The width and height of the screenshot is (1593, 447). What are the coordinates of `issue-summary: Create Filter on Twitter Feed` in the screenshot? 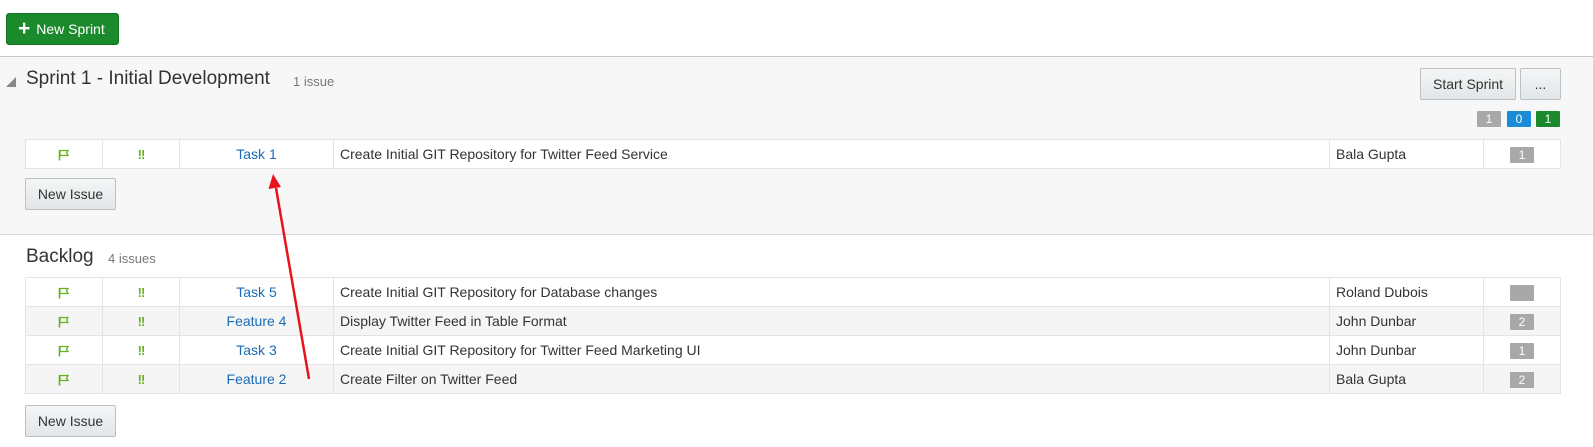 It's located at (831, 379).